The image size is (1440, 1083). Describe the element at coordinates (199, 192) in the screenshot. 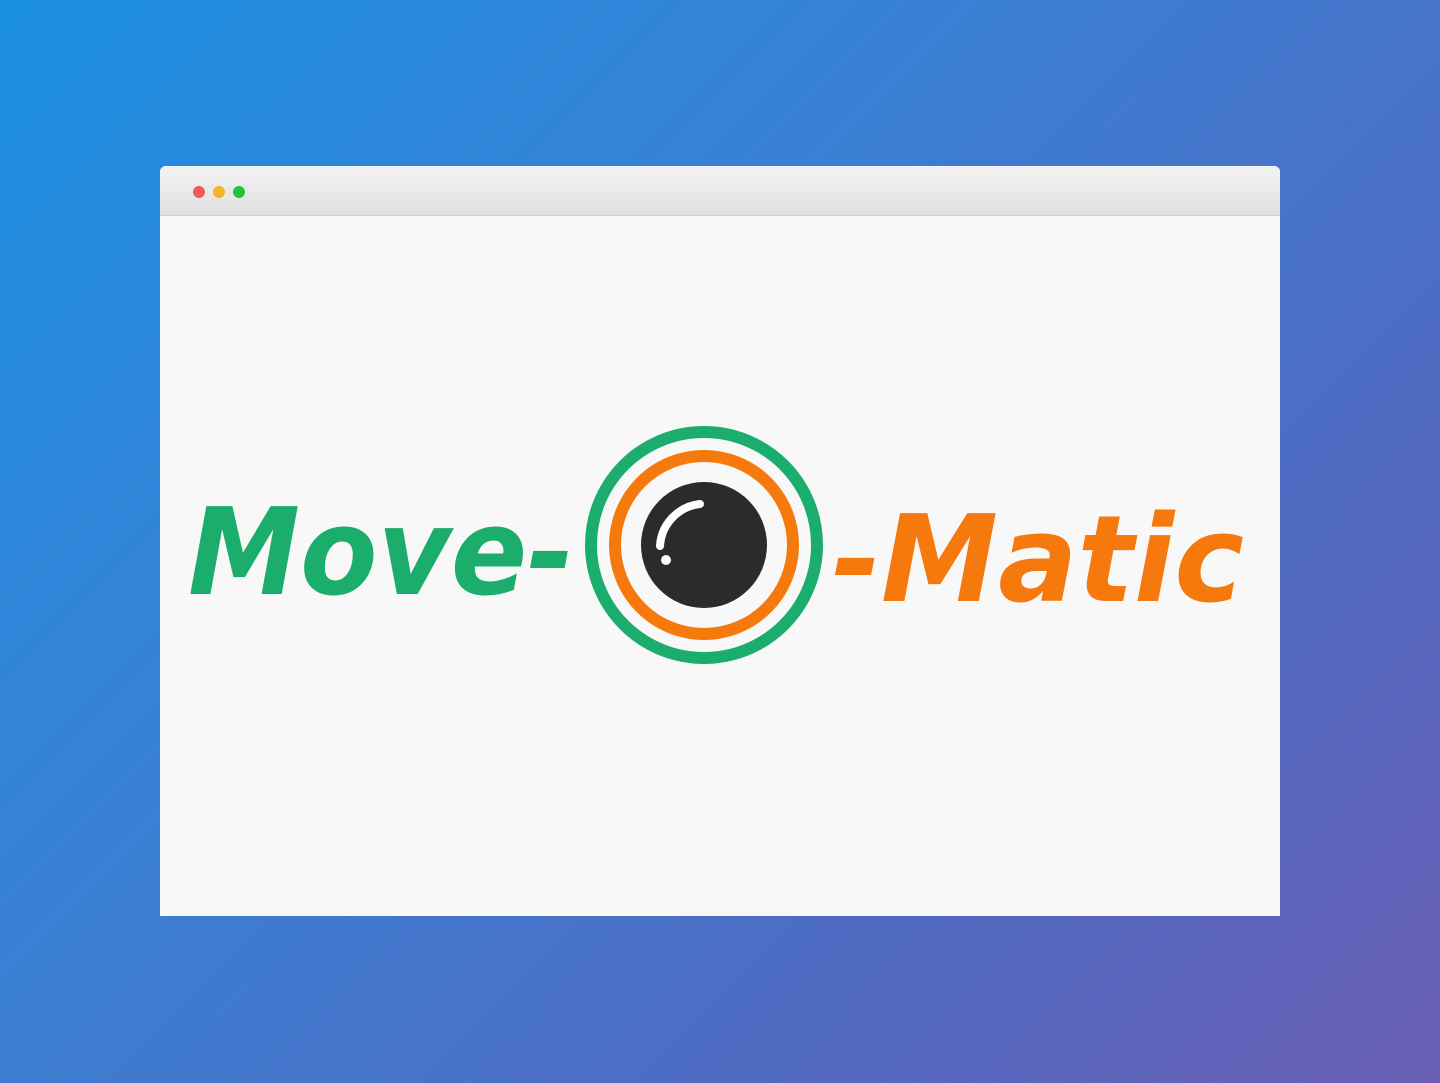

I see `close-button` at that location.